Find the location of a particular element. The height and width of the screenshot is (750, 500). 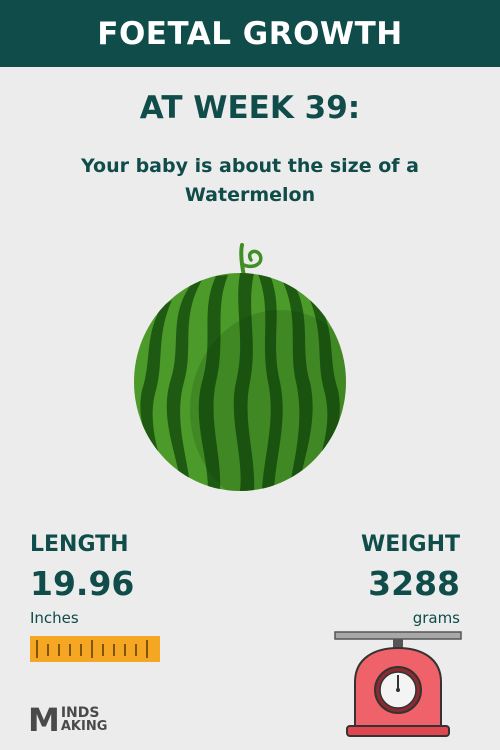

page-title: FOETAL GROWTH is located at coordinates (250, 33).